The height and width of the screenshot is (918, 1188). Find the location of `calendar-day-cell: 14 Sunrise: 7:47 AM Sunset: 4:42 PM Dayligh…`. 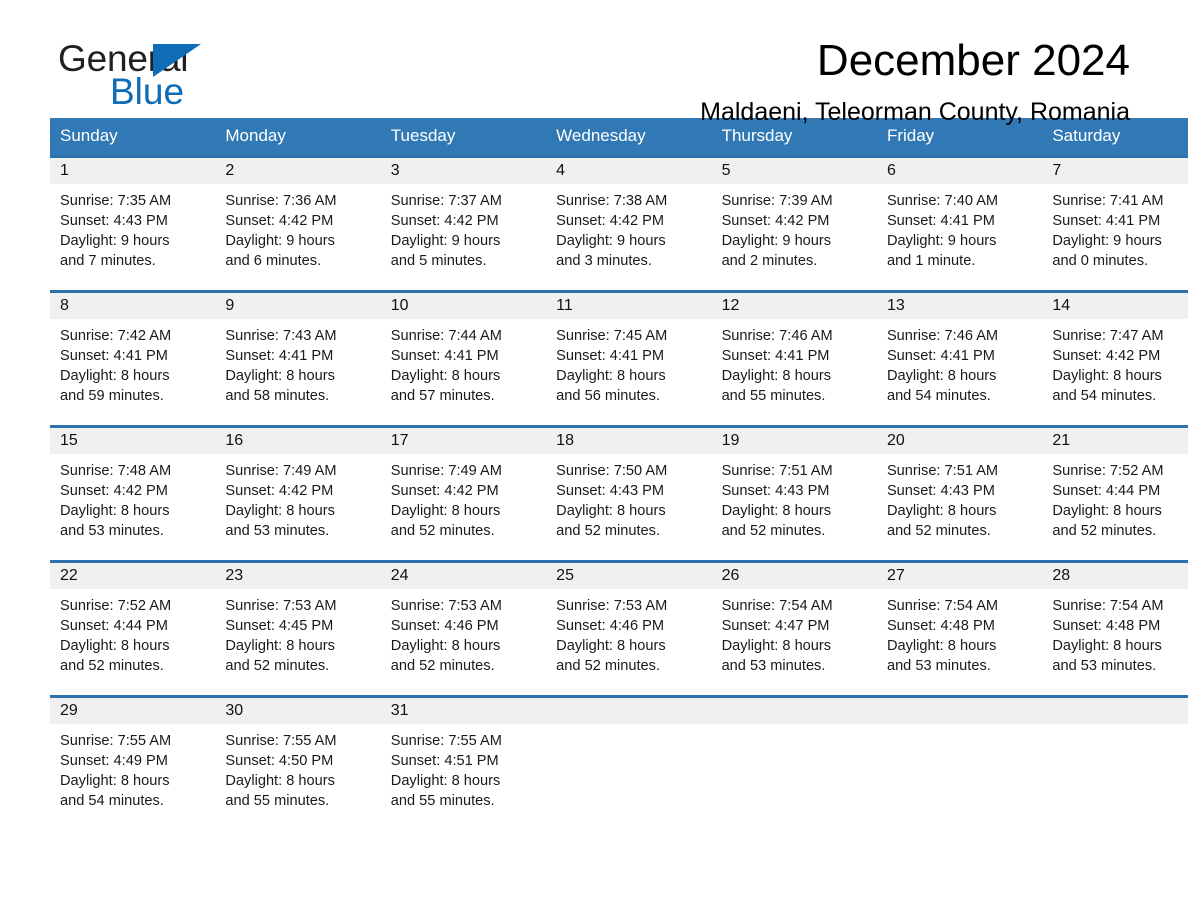

calendar-day-cell: 14 Sunrise: 7:47 AM Sunset: 4:42 PM Dayligh… is located at coordinates (1115, 358).